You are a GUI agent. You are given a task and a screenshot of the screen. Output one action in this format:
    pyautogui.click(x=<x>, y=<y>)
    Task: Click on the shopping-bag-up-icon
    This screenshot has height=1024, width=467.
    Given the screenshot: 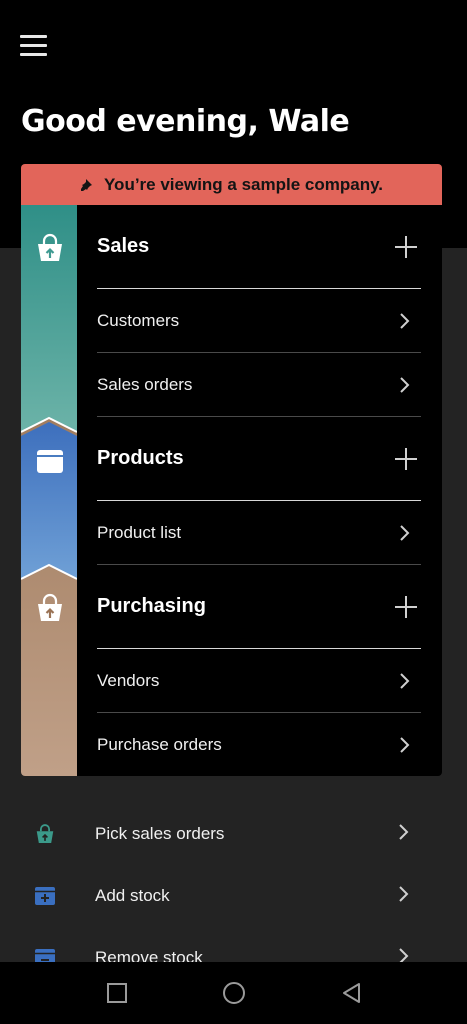 What is the action you would take?
    pyautogui.click(x=45, y=834)
    